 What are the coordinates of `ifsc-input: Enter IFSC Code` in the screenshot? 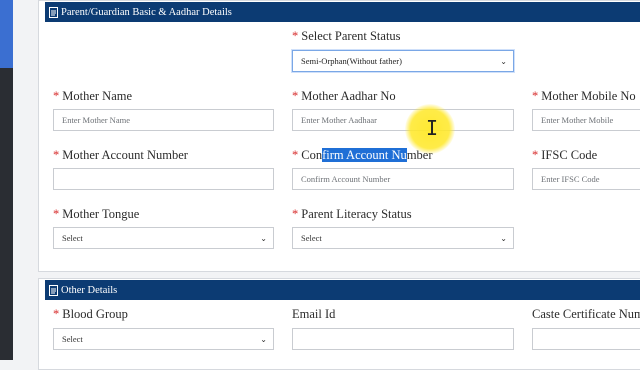 It's located at (586, 179).